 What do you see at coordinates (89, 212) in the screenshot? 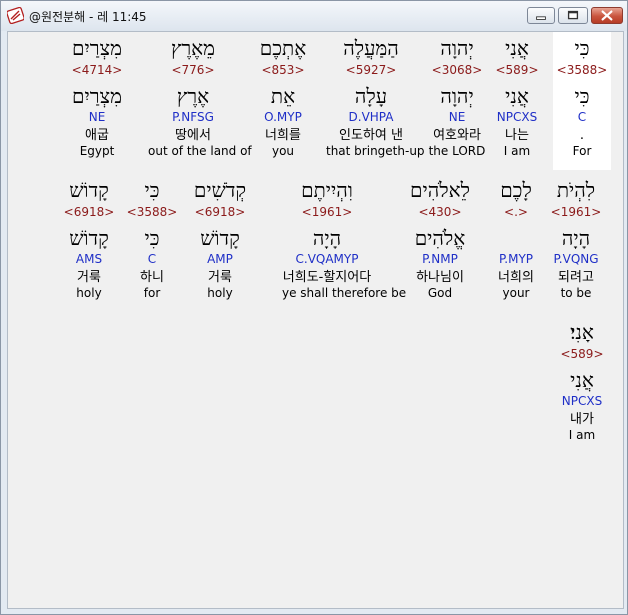
I see `strong-number: <6918>` at bounding box center [89, 212].